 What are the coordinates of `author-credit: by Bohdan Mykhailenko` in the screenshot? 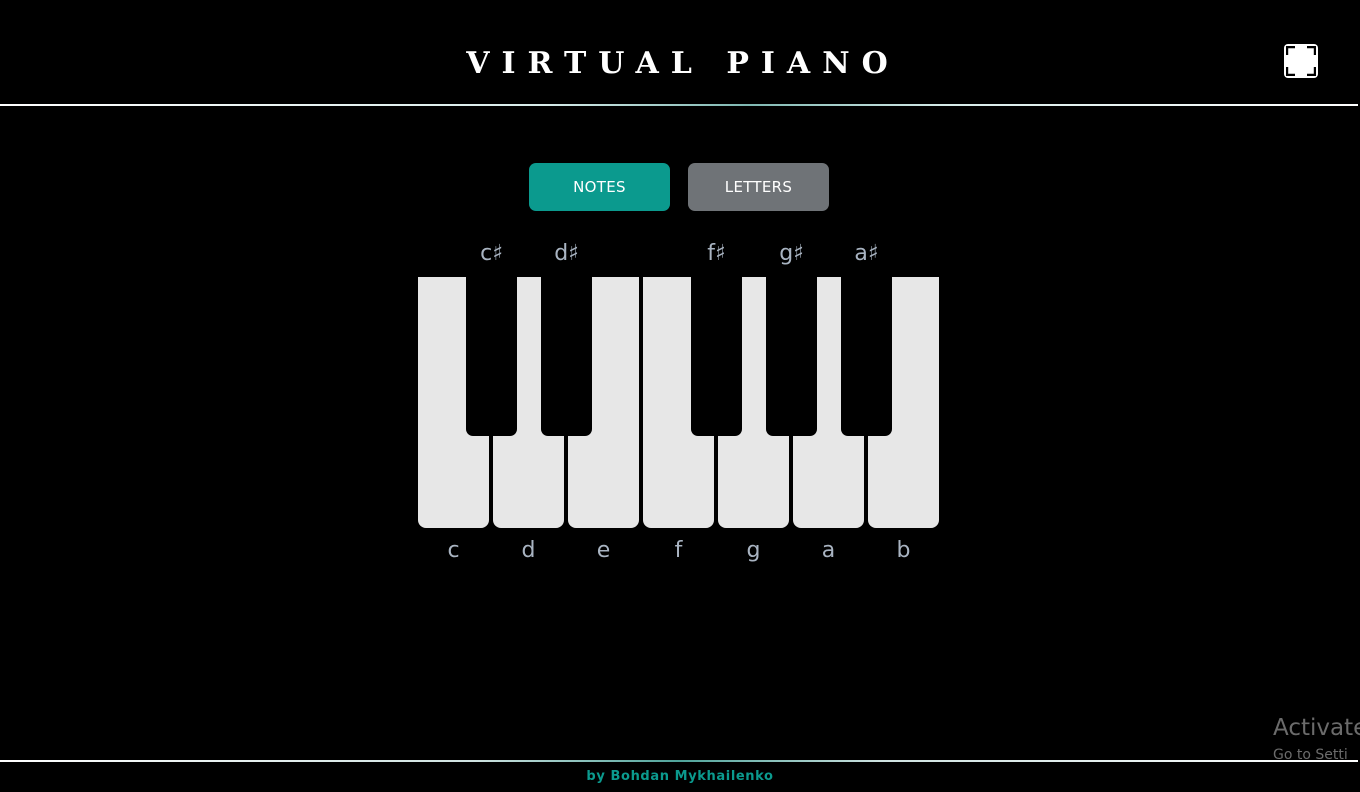 It's located at (680, 776).